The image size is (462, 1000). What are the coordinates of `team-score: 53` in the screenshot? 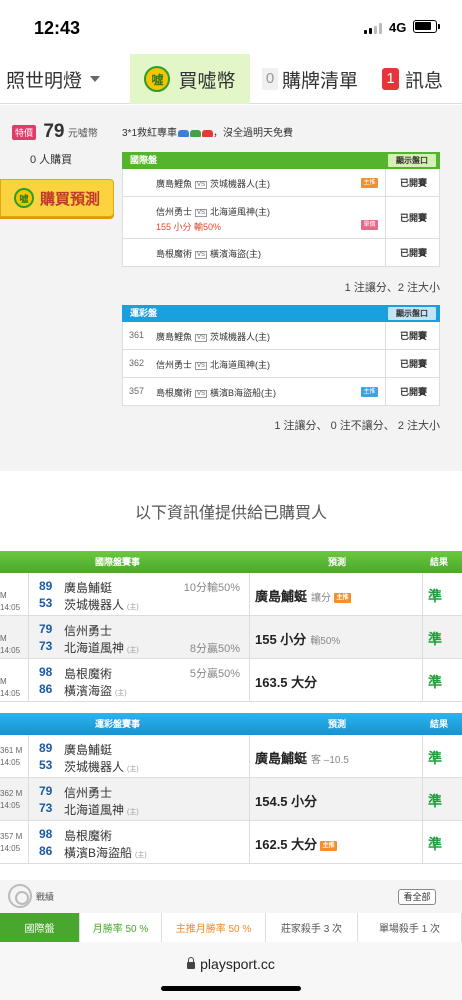 It's located at (46, 765).